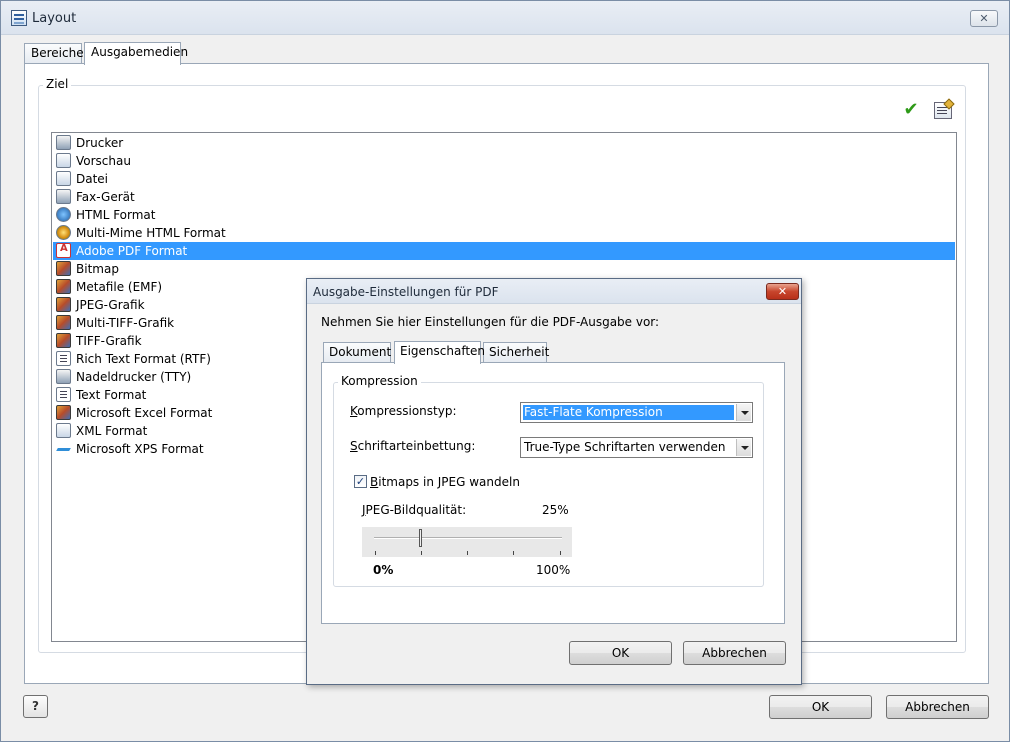 The width and height of the screenshot is (1010, 742). I want to click on file-icon, so click(63, 178).